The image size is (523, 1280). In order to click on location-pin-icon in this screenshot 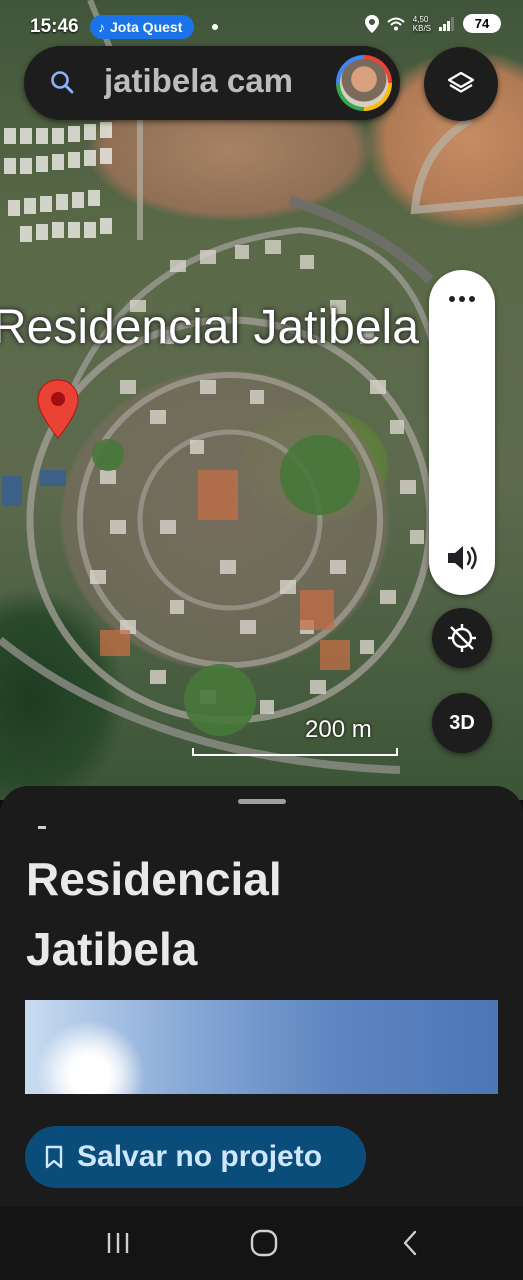, I will do `click(58, 409)`.